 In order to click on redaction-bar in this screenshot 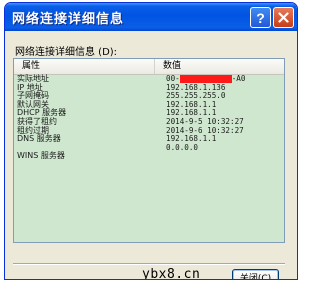, I will do `click(205, 79)`.